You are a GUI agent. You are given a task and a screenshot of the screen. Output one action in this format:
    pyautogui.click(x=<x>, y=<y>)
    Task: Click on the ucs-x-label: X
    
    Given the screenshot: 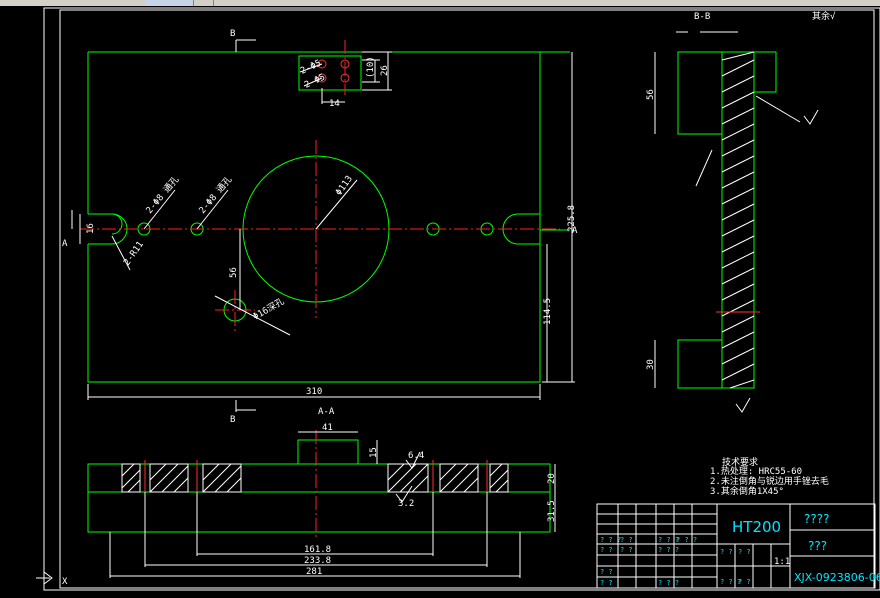 What is the action you would take?
    pyautogui.click(x=65, y=582)
    